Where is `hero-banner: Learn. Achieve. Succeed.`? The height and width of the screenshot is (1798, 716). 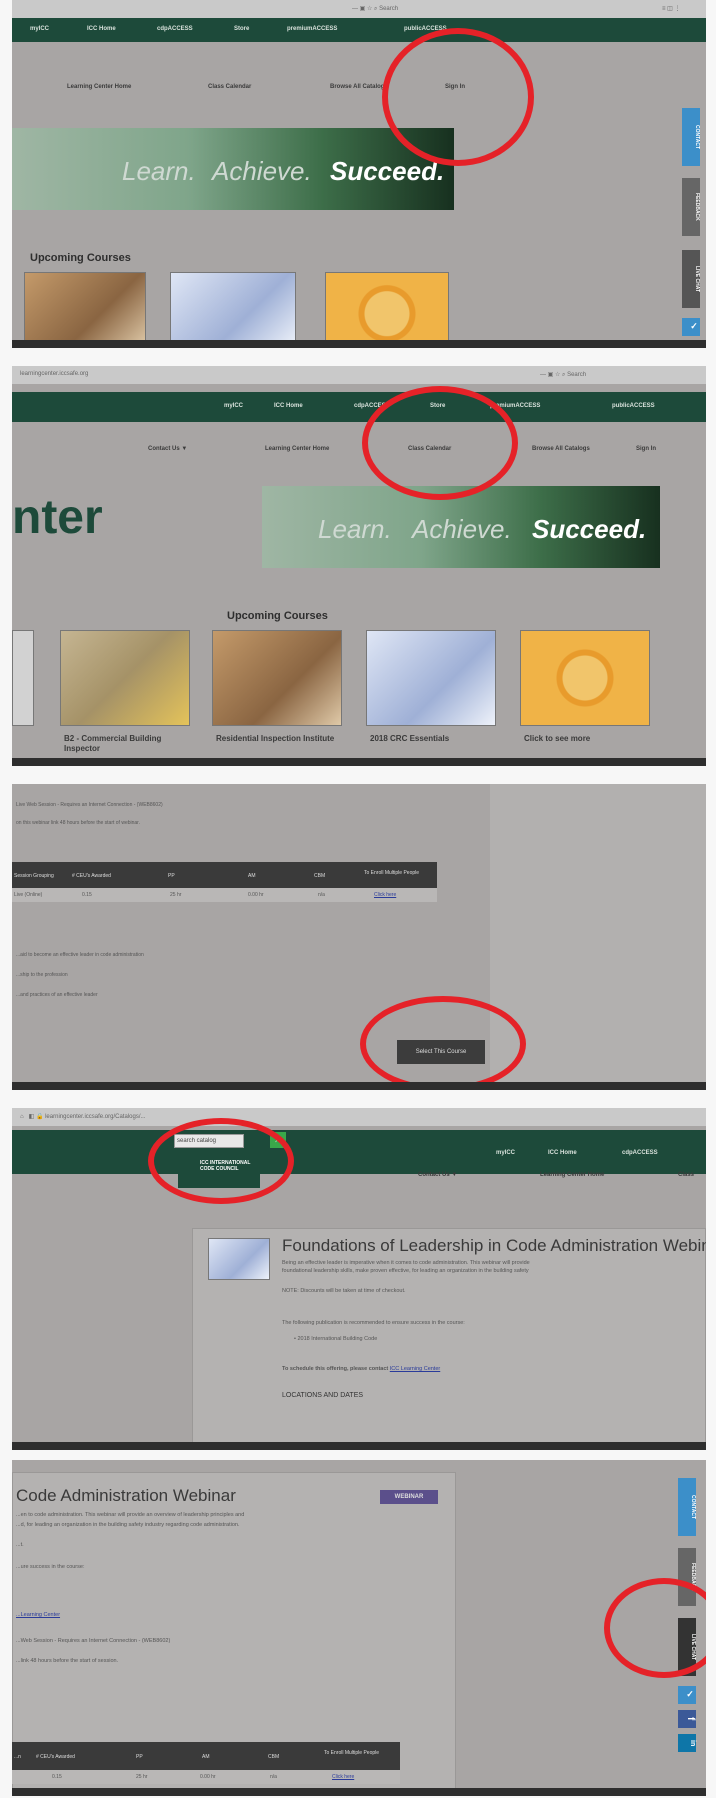
hero-banner: Learn. Achieve. Succeed. is located at coordinates (461, 527).